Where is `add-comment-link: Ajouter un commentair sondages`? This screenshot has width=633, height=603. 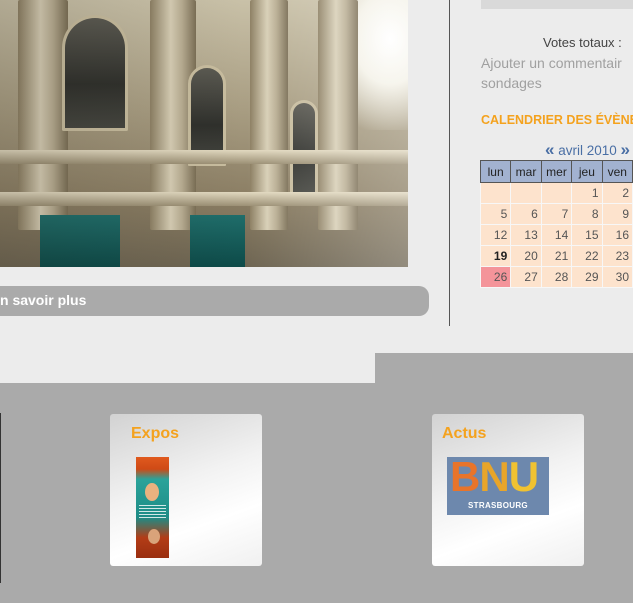 add-comment-link: Ajouter un commentair sondages is located at coordinates (557, 73).